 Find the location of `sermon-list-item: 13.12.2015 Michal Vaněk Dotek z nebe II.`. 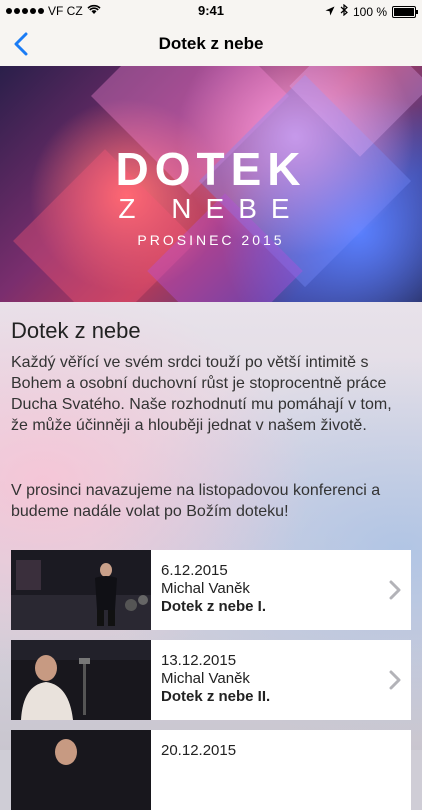

sermon-list-item: 13.12.2015 Michal Vaněk Dotek z nebe II. is located at coordinates (211, 680).